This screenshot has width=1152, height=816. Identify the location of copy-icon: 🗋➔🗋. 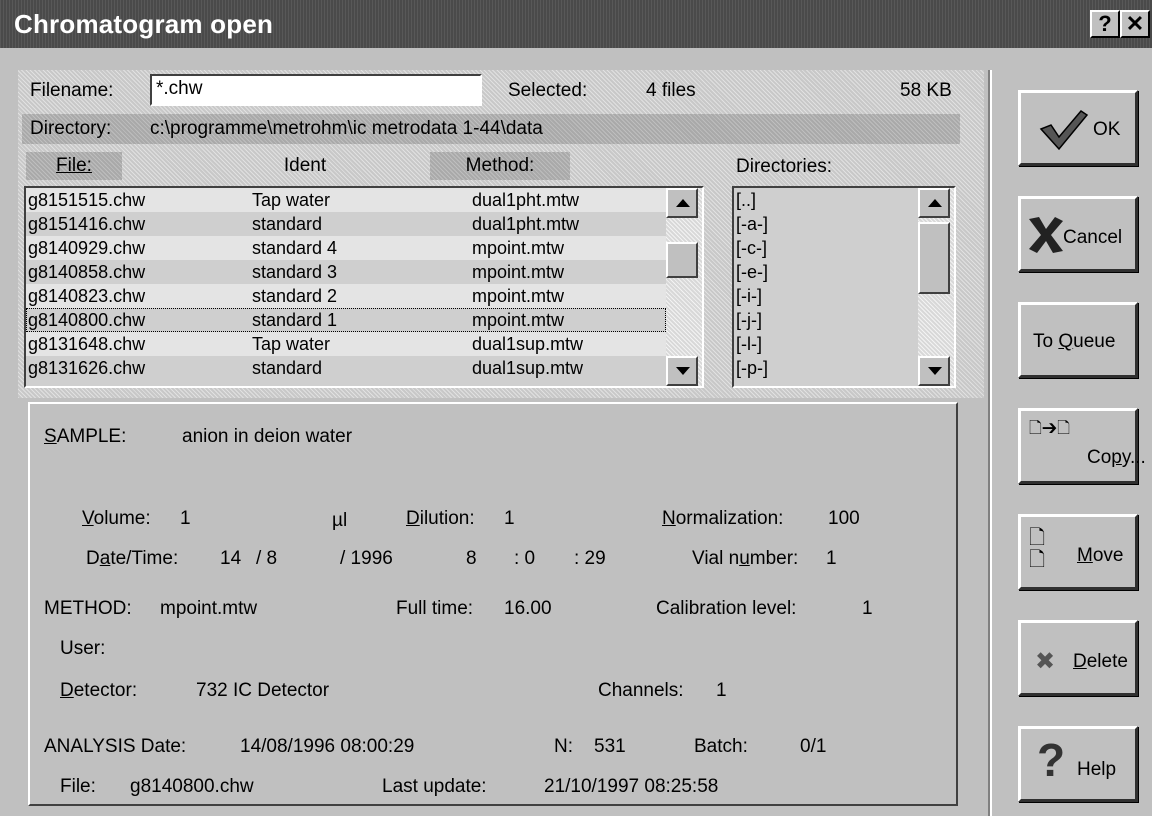
(1050, 428).